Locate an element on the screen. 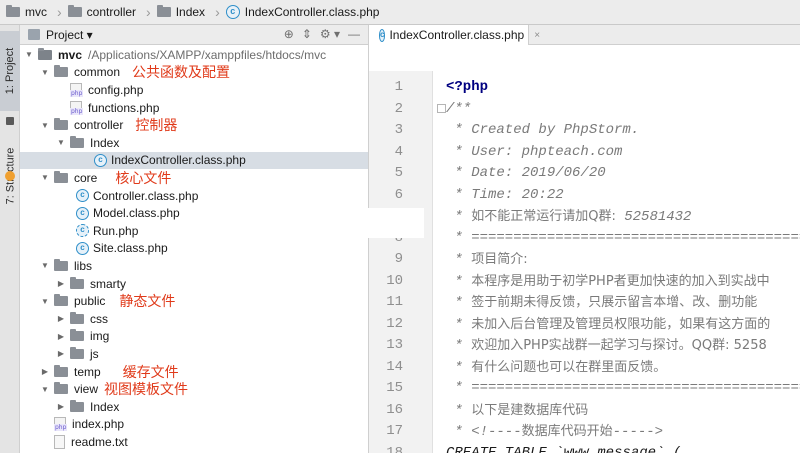  tree-item-label: Site.class.php is located at coordinates (130, 248).